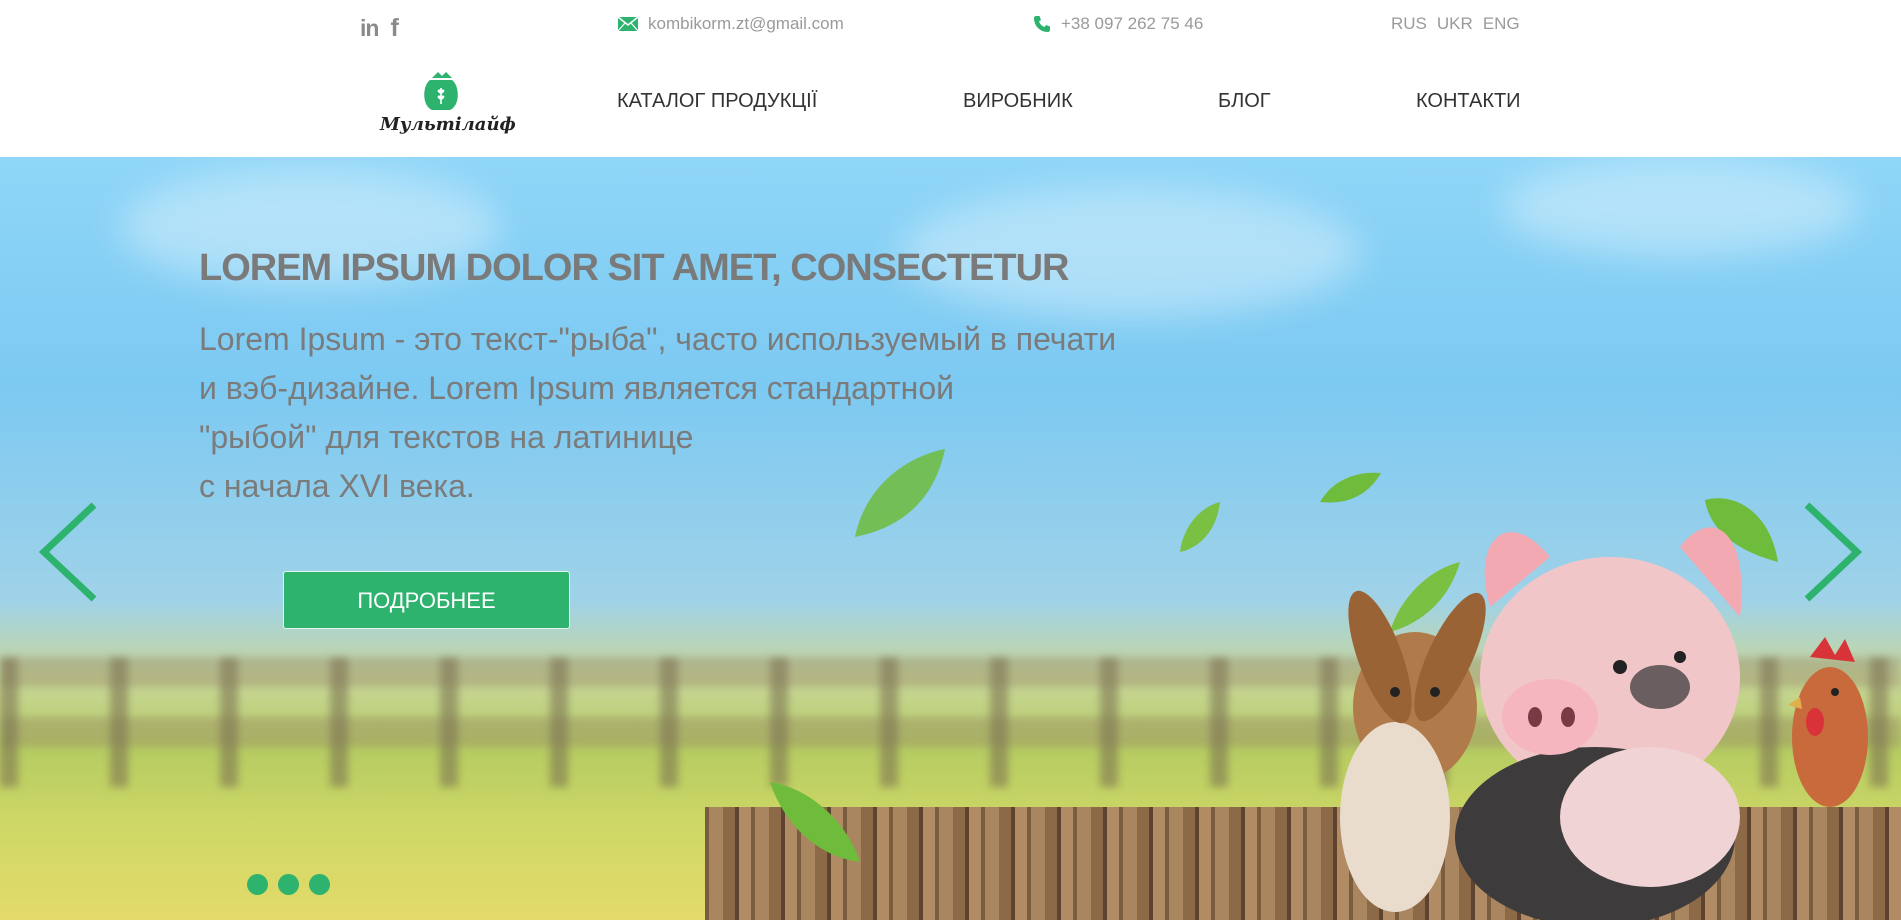 The image size is (1901, 920). Describe the element at coordinates (394, 28) in the screenshot. I see `facebook-icon: f` at that location.